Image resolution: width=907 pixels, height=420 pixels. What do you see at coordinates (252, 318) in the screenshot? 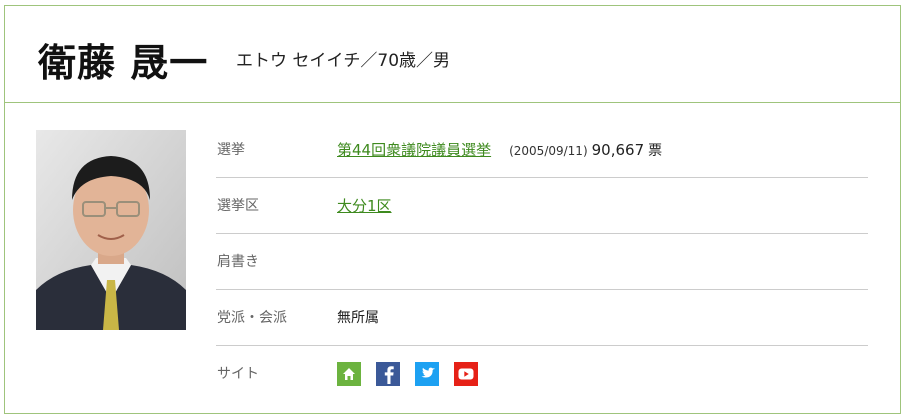
I see `row-party-label: 党派・会派` at bounding box center [252, 318].